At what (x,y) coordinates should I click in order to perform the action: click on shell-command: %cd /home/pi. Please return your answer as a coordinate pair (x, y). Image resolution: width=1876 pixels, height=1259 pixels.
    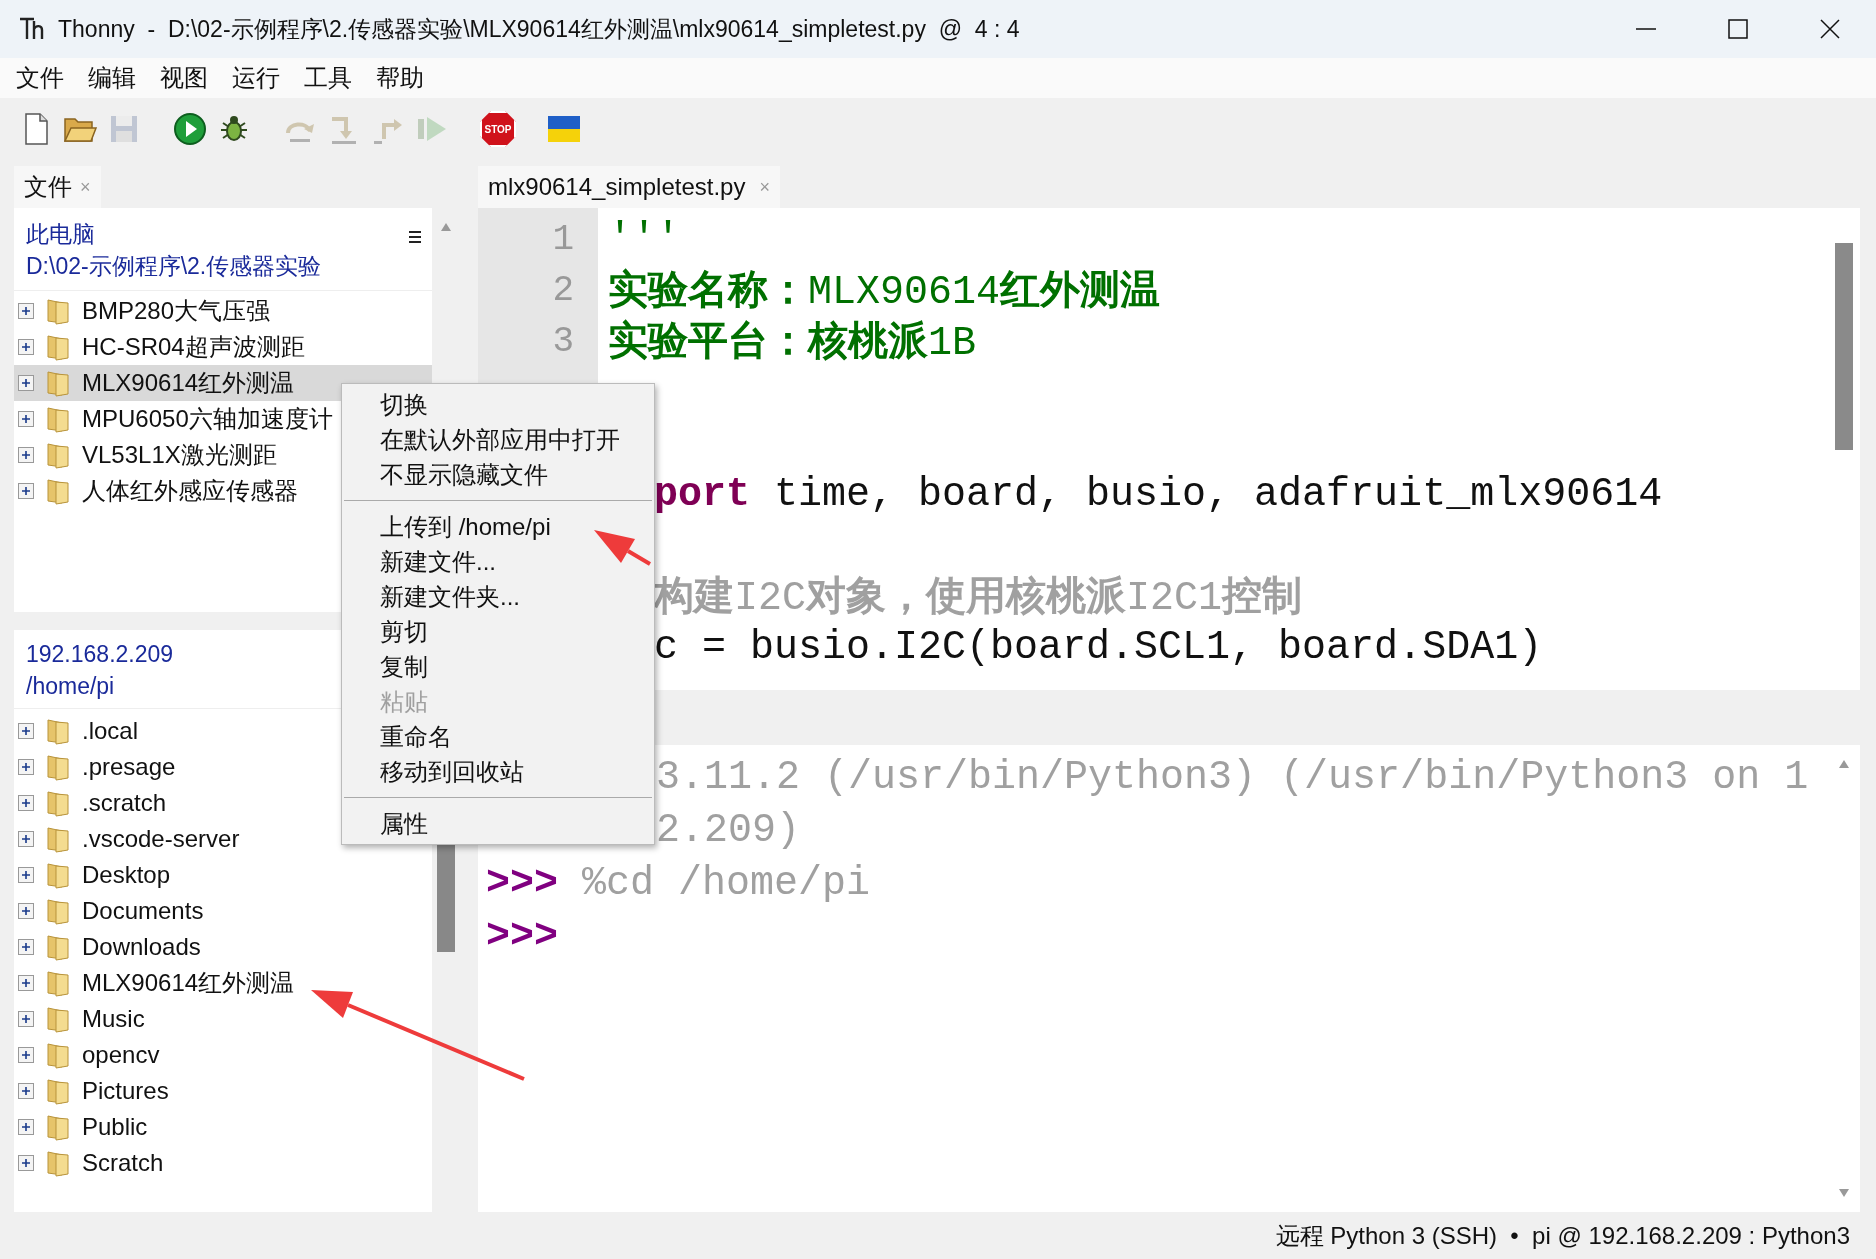
    Looking at the image, I should click on (726, 883).